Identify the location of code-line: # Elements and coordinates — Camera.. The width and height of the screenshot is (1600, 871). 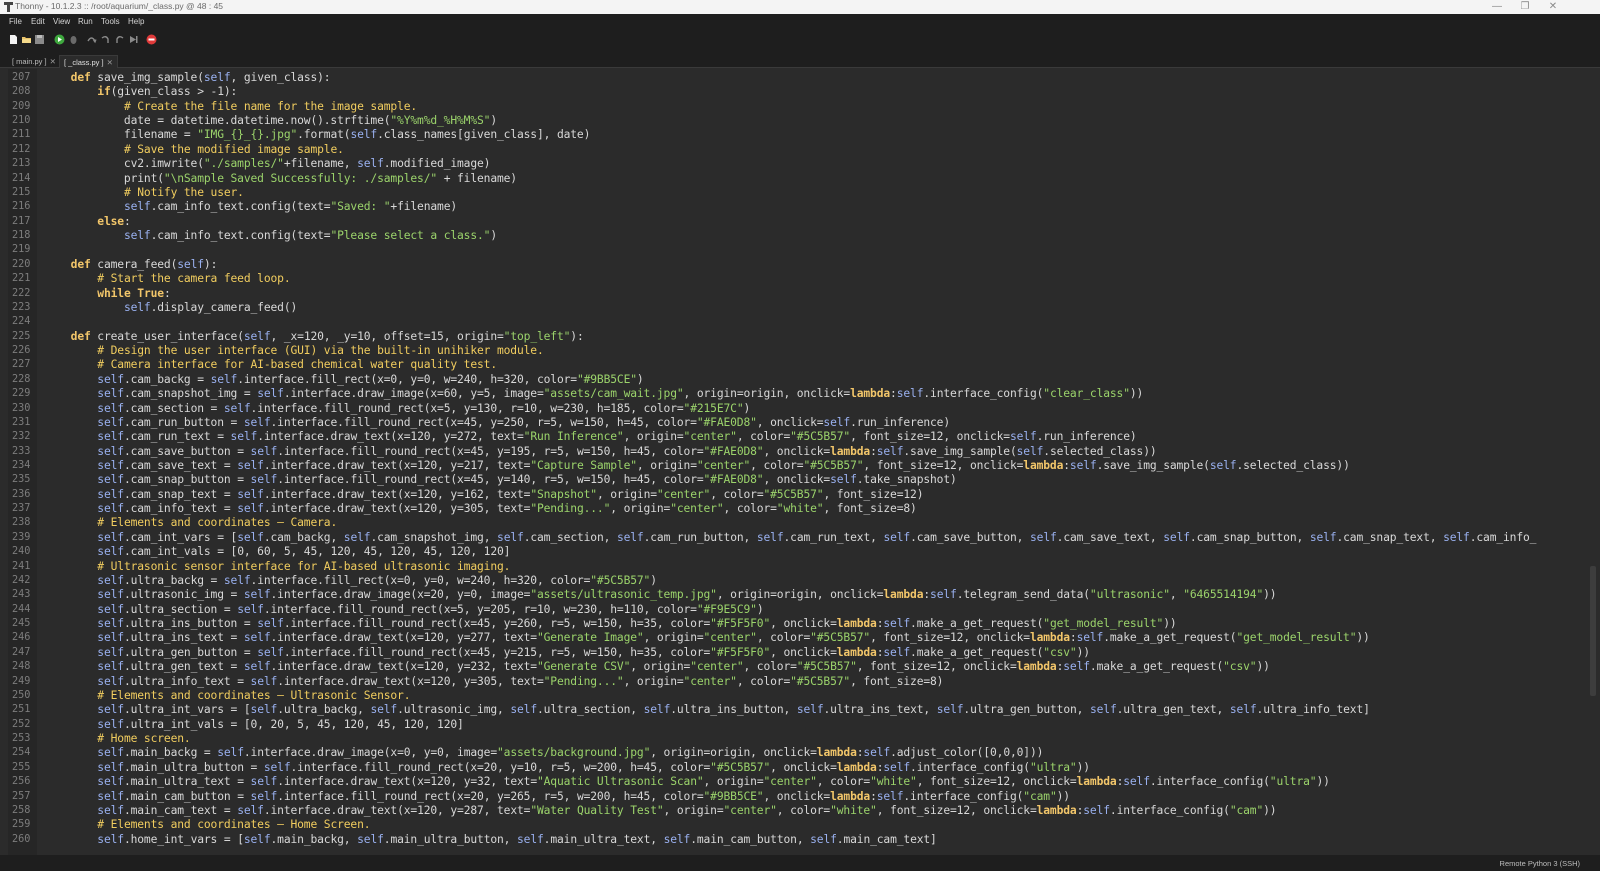
(190, 523).